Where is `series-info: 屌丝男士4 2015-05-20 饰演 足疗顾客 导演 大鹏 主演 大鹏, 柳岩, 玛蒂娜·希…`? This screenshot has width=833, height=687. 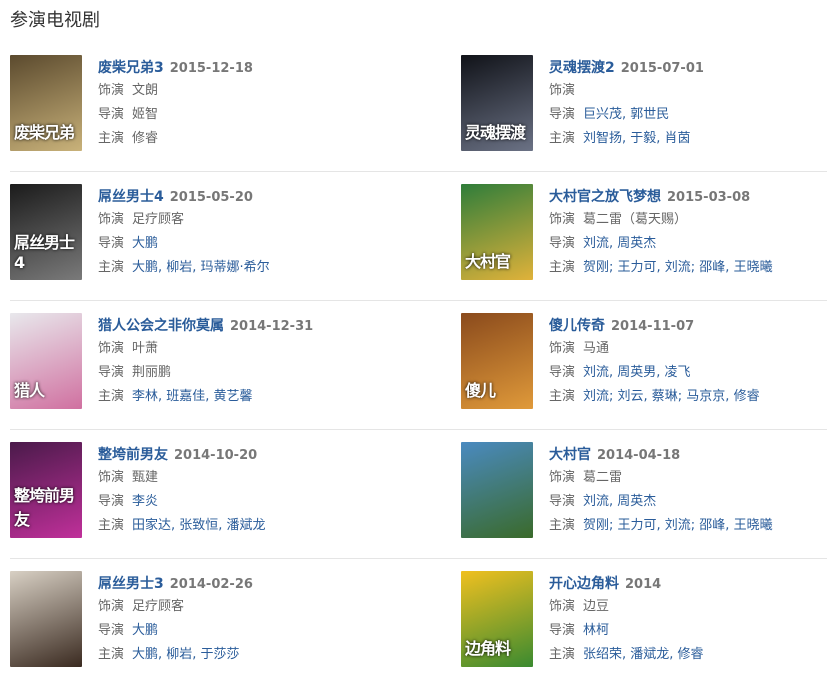 series-info: 屌丝男士4 2015-05-20 饰演 足疗顾客 导演 大鹏 主演 大鹏, 柳岩, 玛蒂娜·希… is located at coordinates (258, 232).